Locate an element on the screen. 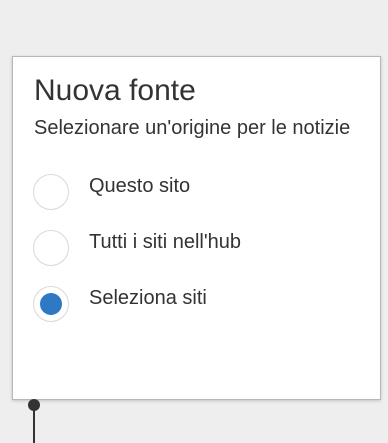  radio-this-site is located at coordinates (51, 192).